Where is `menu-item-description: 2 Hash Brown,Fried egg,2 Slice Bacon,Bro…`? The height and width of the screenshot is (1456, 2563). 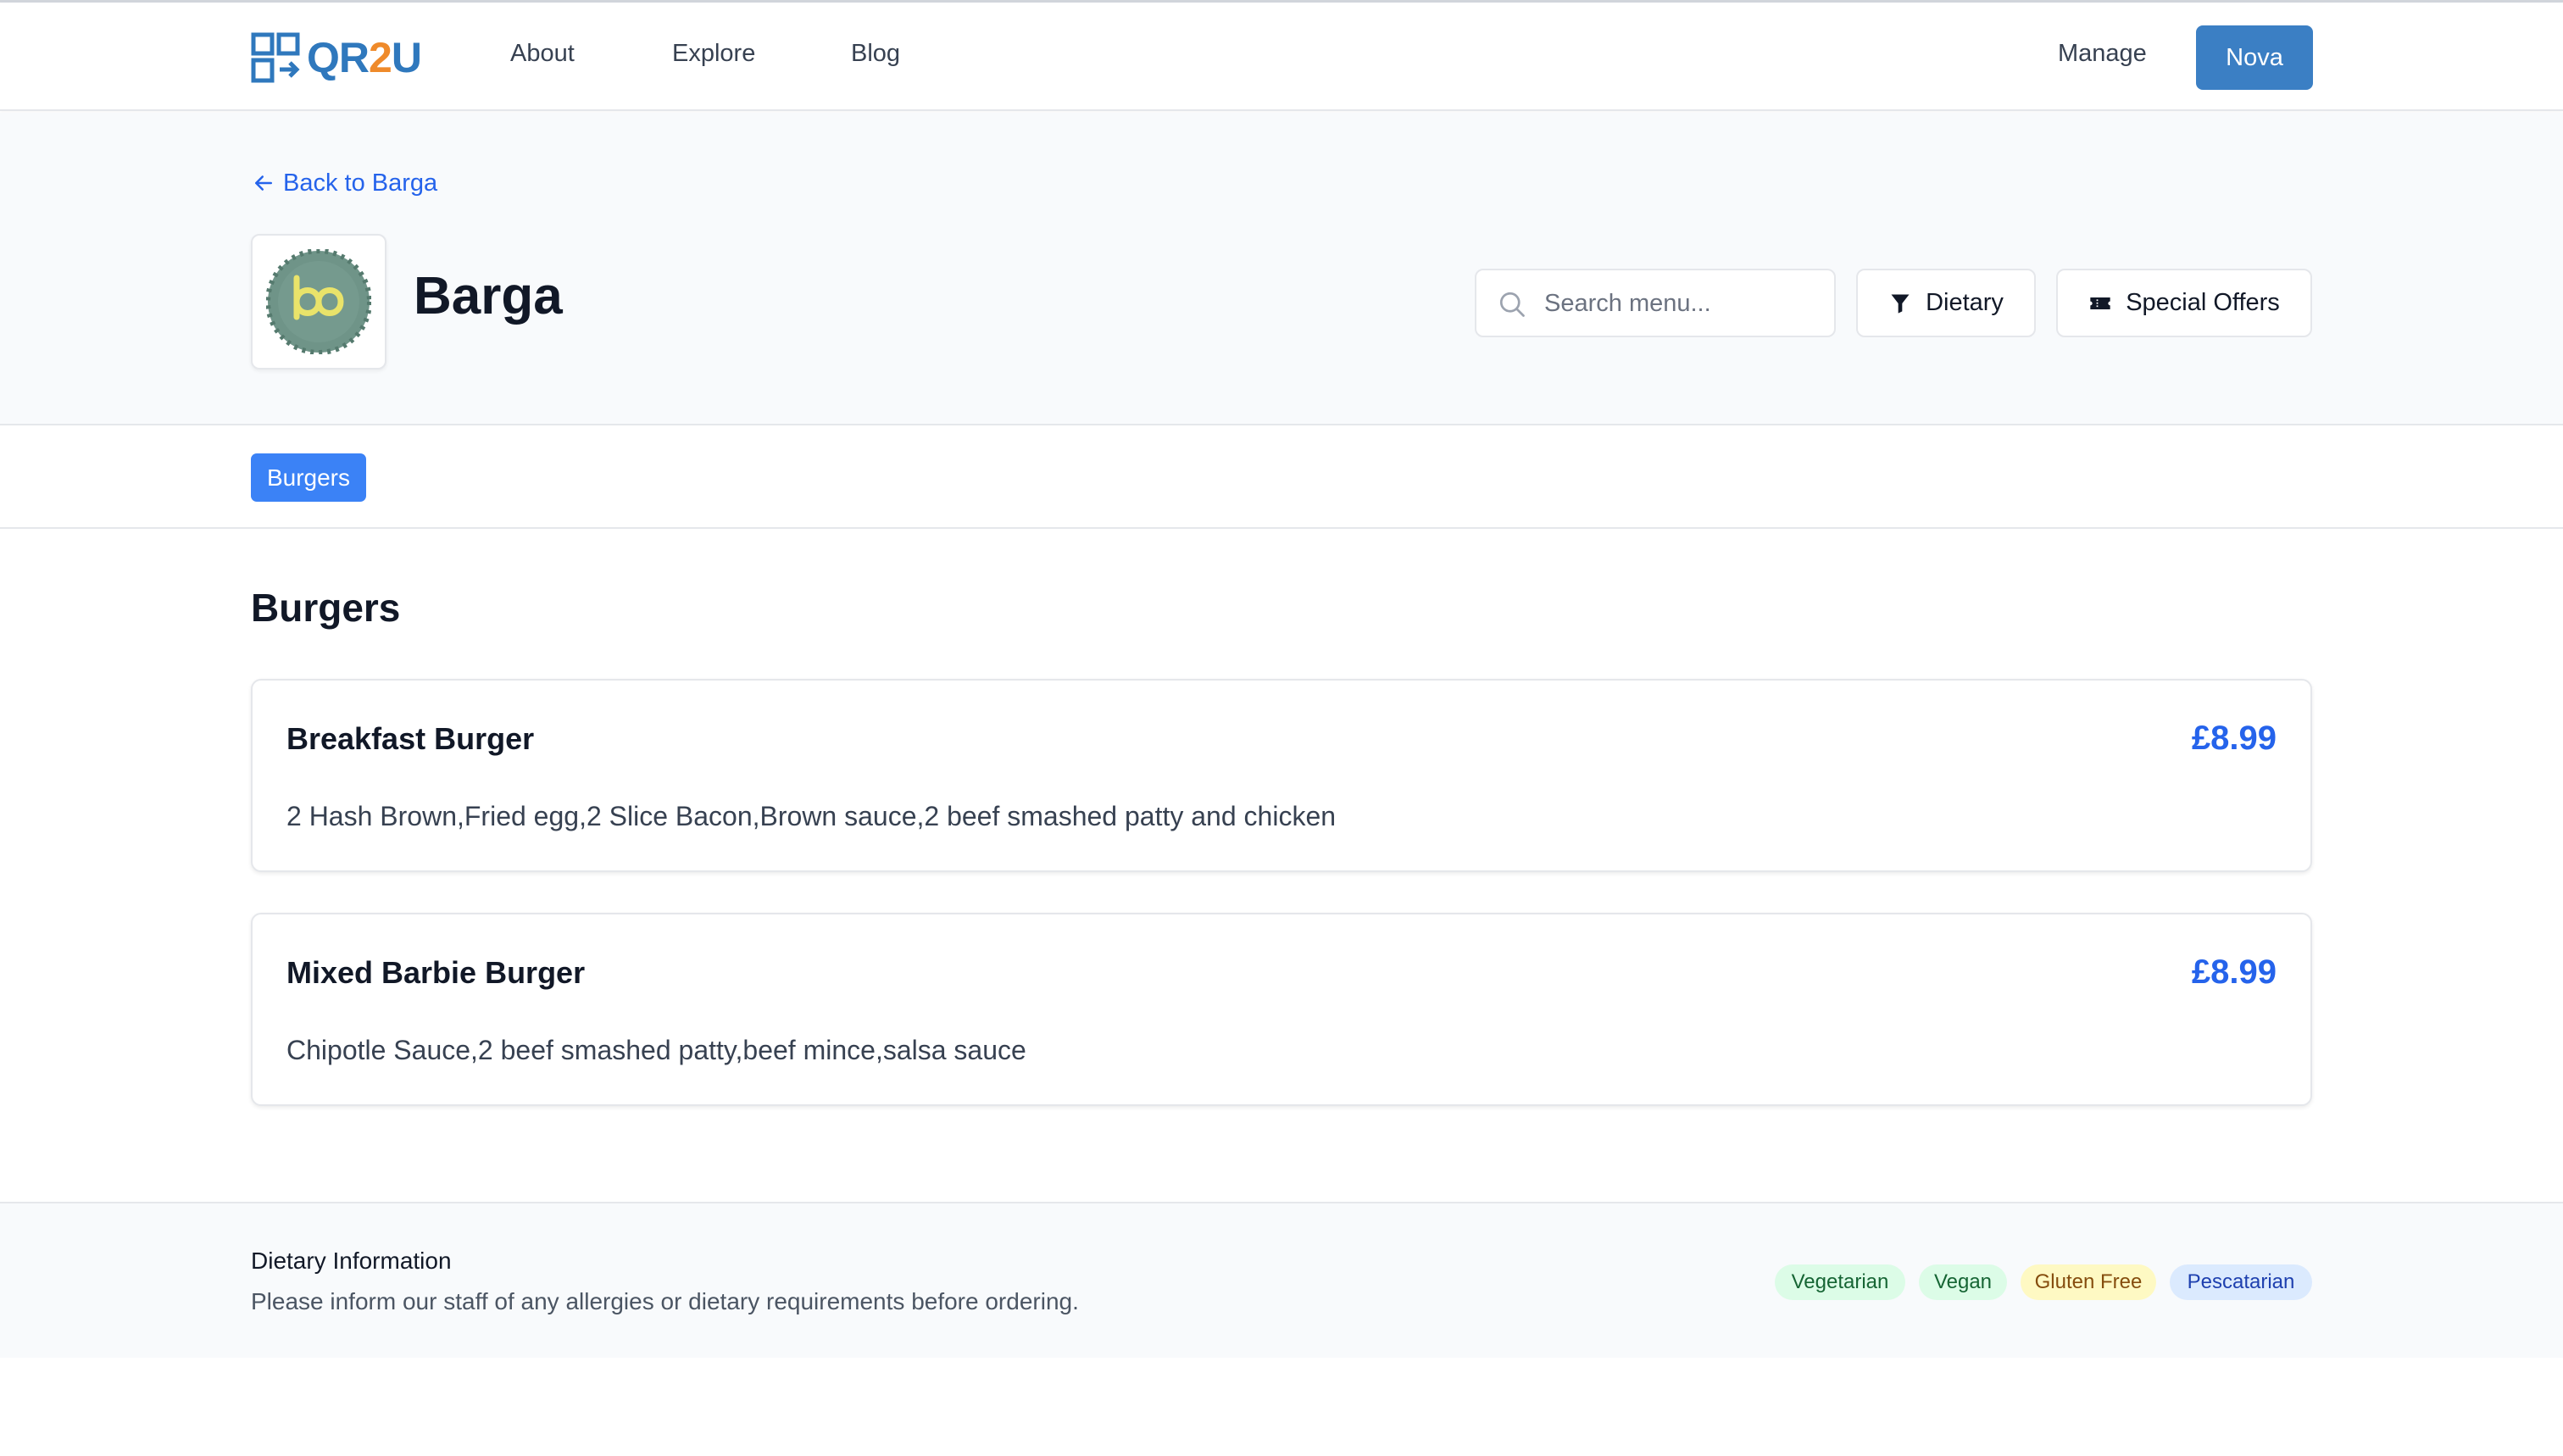
menu-item-description: 2 Hash Brown,Fried egg,2 Slice Bacon,Bro… is located at coordinates (811, 816).